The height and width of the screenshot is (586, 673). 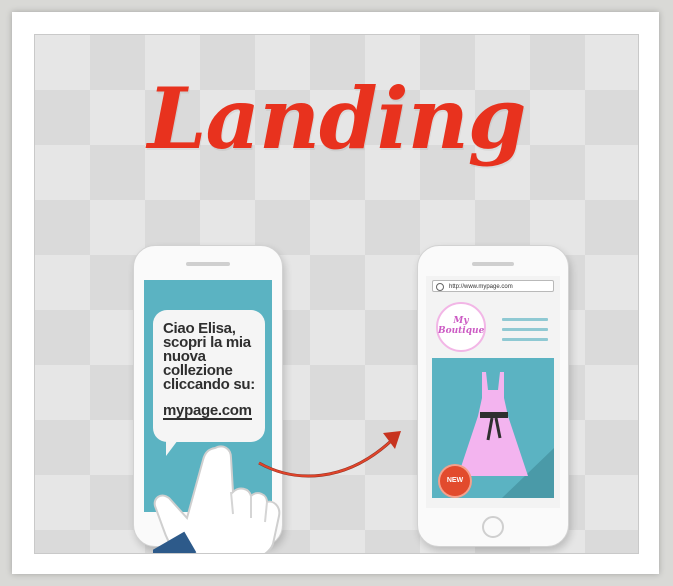 I want to click on search-icon, so click(x=440, y=287).